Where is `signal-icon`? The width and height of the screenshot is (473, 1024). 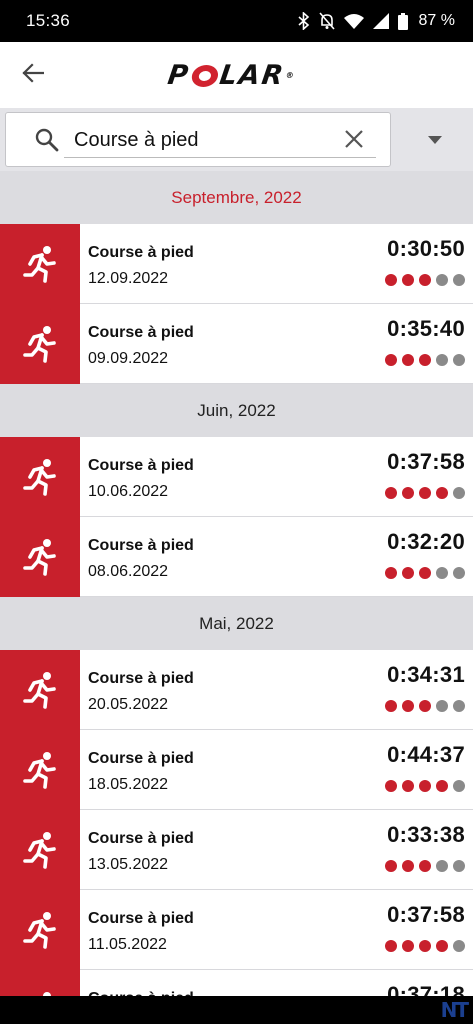 signal-icon is located at coordinates (380, 21).